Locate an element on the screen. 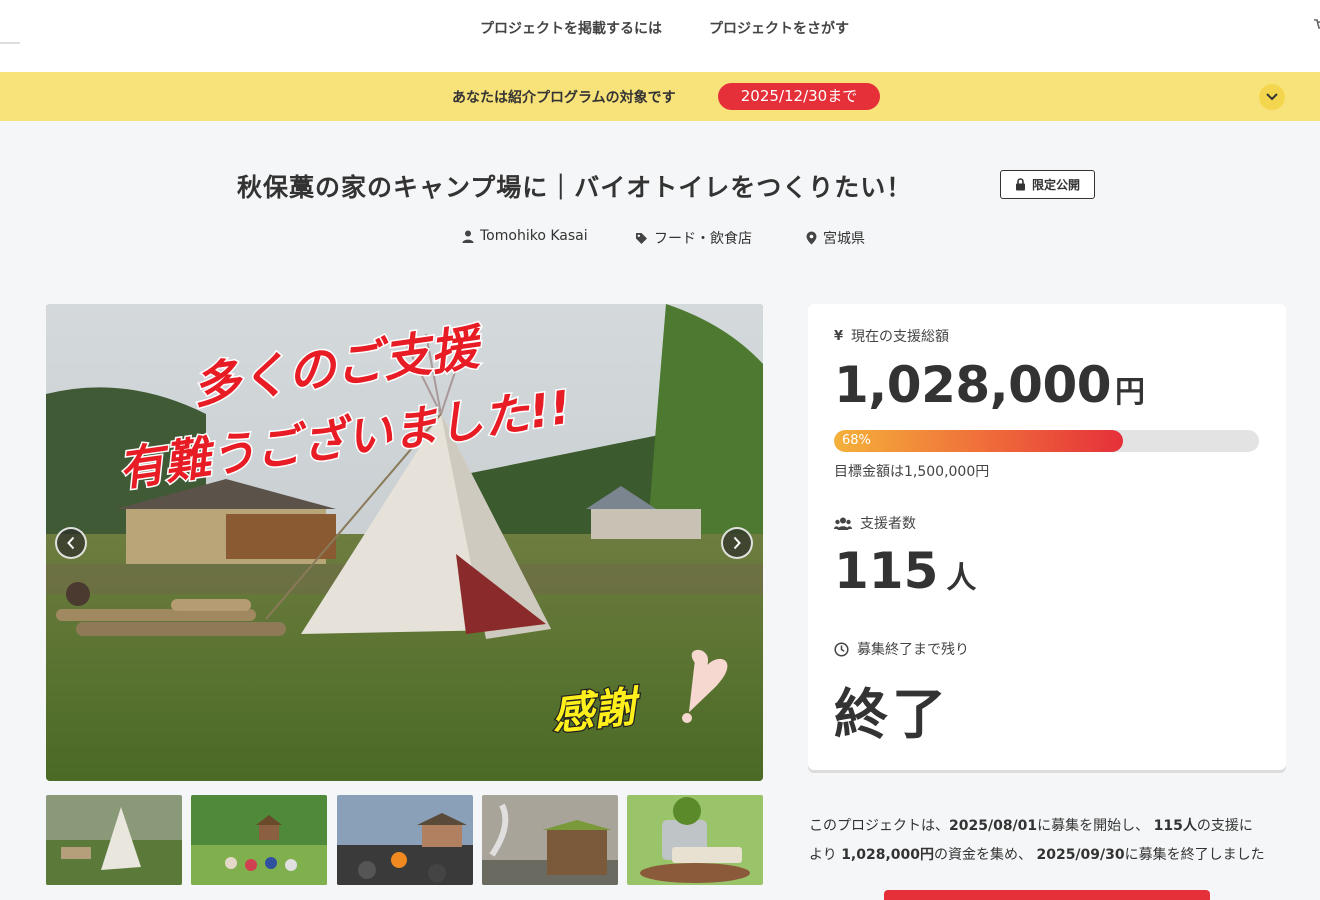  top-navigation: プロジェクトを掲載するには プロジェクトをさがす is located at coordinates (660, 36).